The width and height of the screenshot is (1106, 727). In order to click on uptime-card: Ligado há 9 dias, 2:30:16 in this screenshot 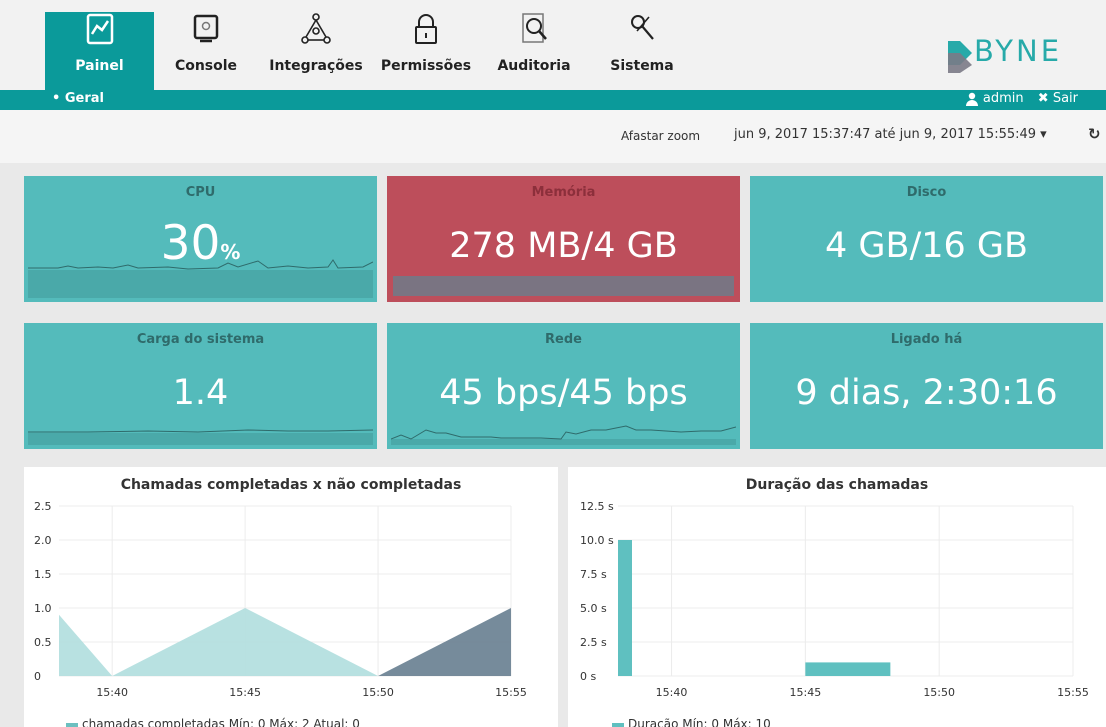, I will do `click(926, 386)`.